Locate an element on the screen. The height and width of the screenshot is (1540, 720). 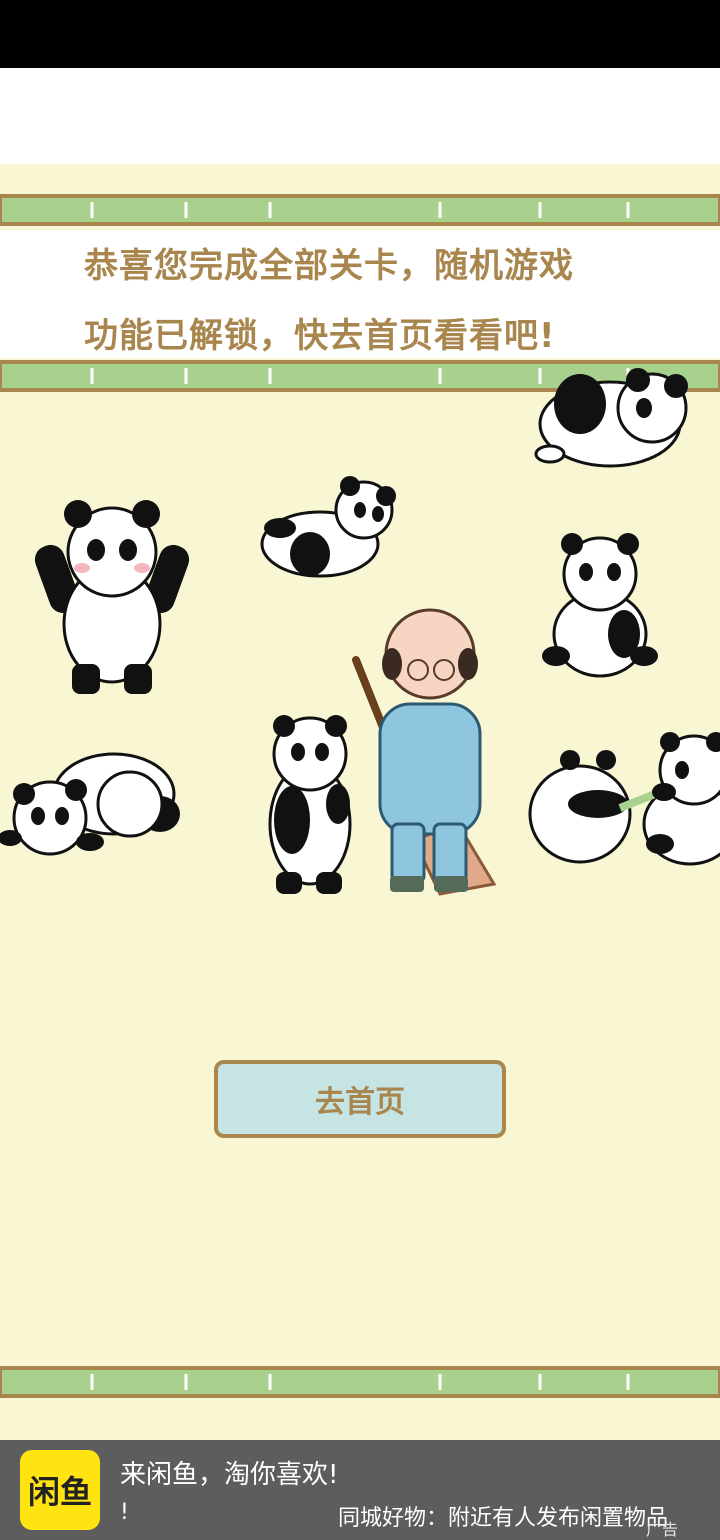
top-spacer is located at coordinates (360, 116).